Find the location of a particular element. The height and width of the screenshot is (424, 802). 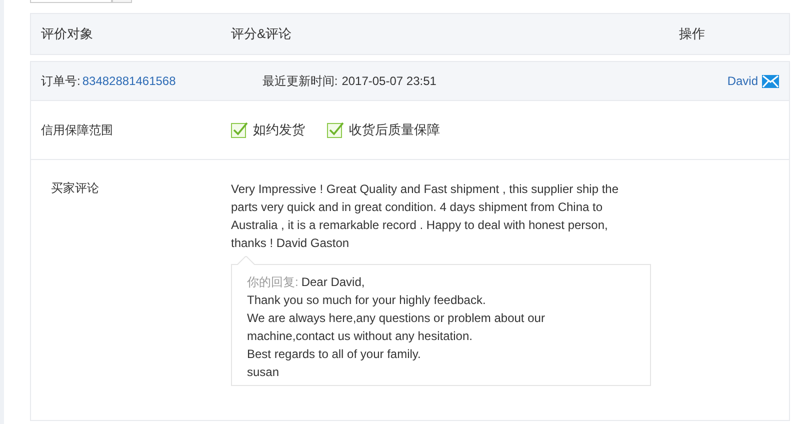

reply-line: Thank you so much for your highly feedback. is located at coordinates (366, 300).